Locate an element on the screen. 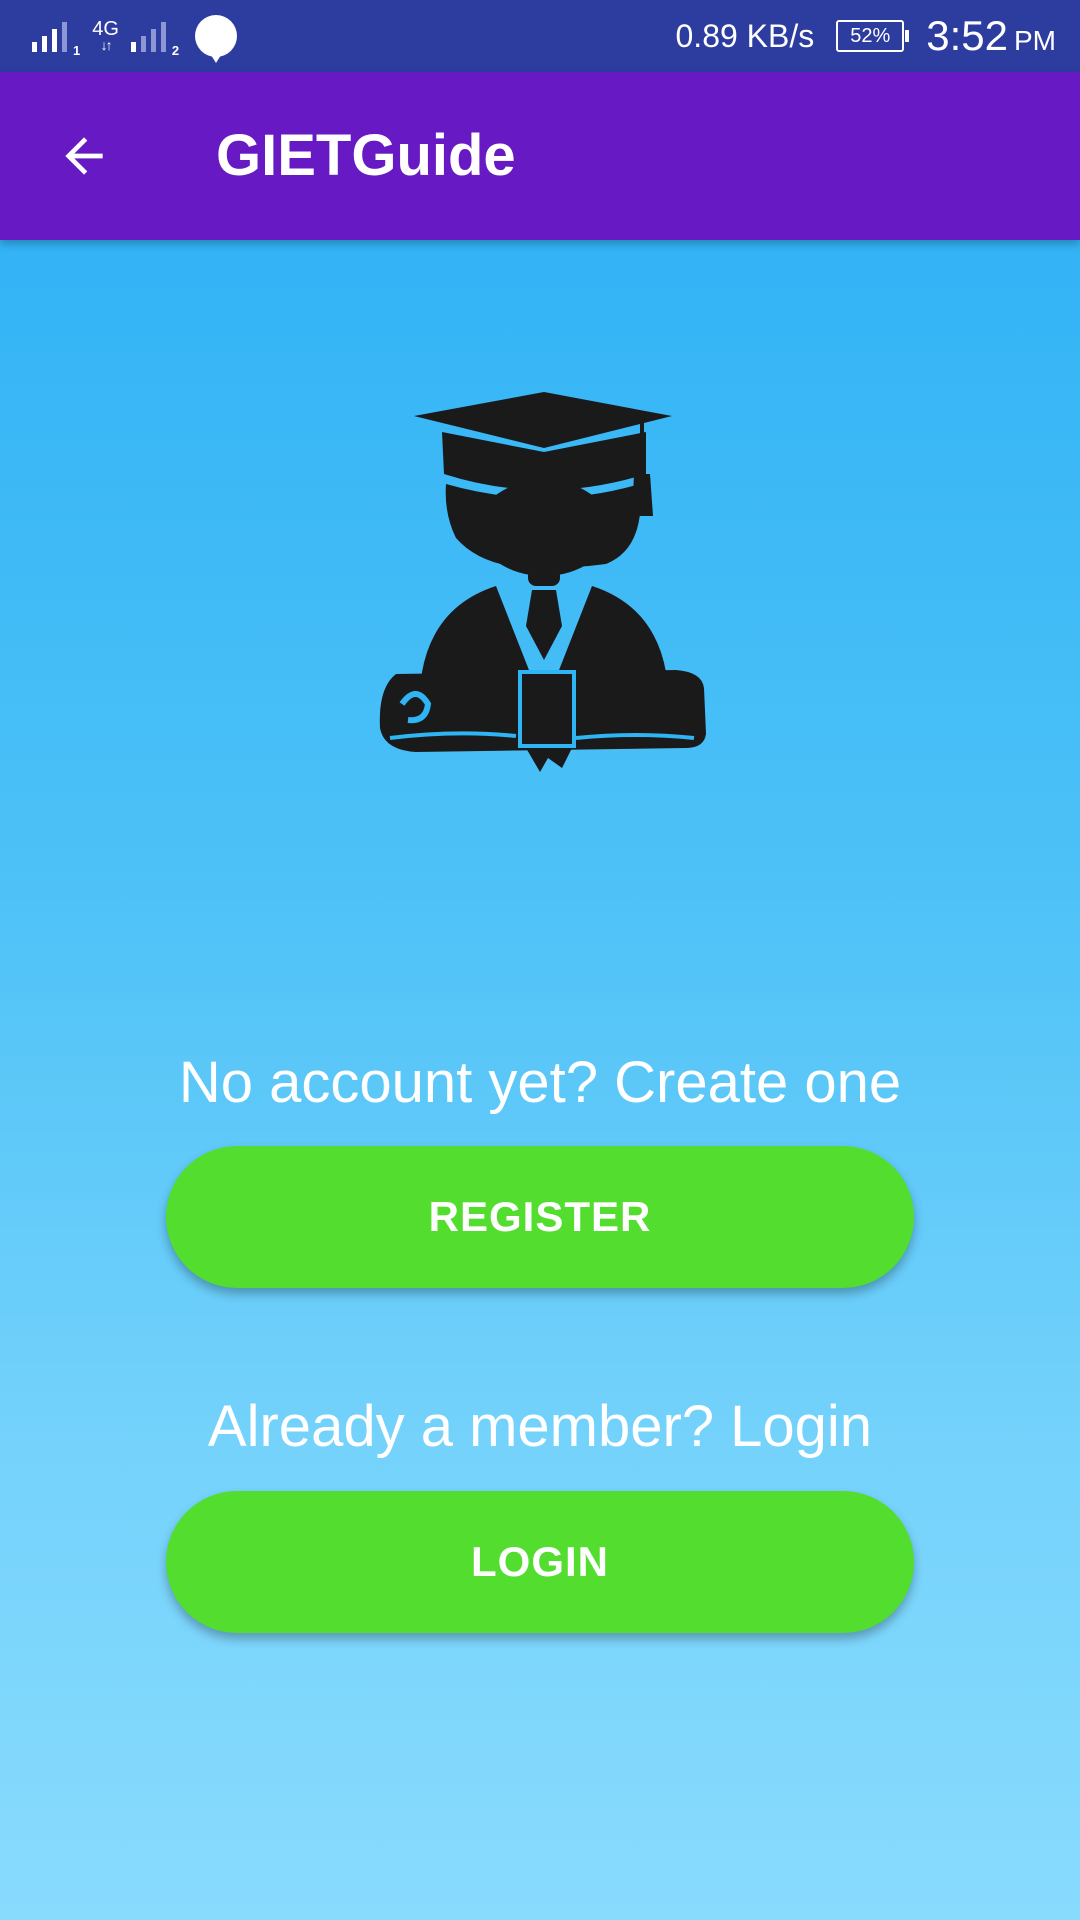 Image resolution: width=1080 pixels, height=1920 pixels. status-icons-left: 1 4G ↓↑ 2 is located at coordinates (135, 38).